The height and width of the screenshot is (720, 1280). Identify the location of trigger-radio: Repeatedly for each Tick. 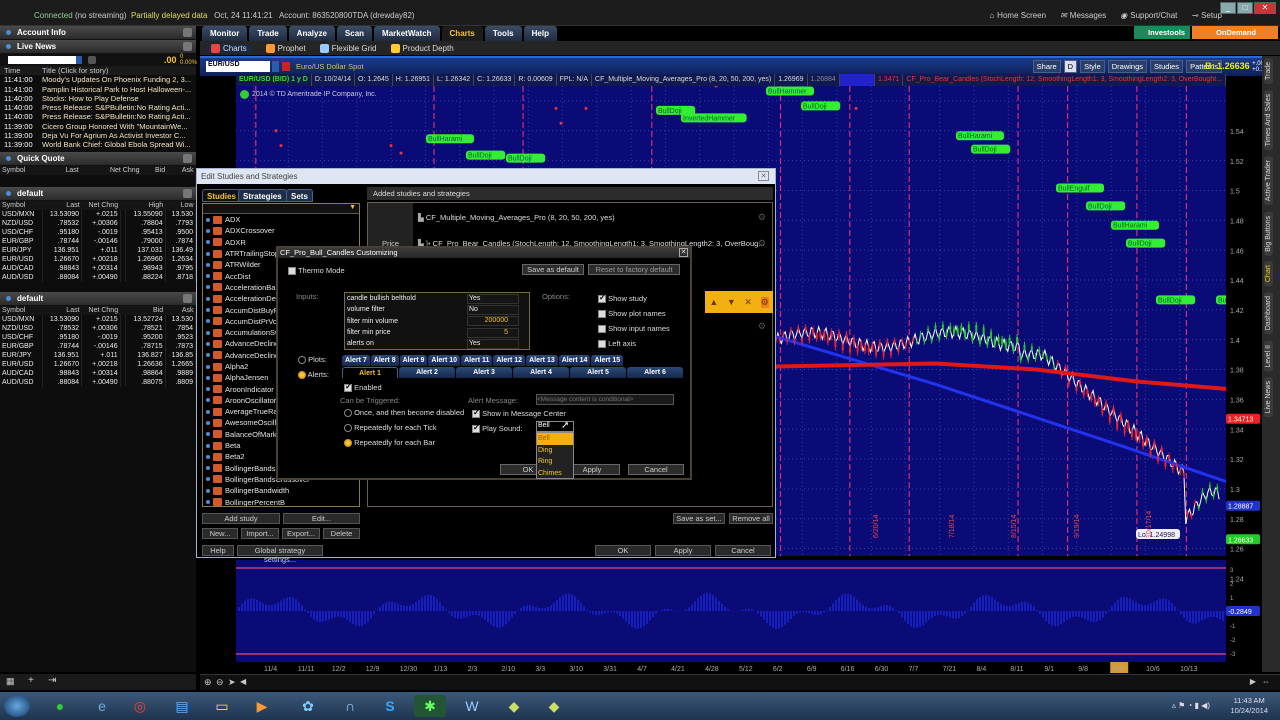
(390, 428).